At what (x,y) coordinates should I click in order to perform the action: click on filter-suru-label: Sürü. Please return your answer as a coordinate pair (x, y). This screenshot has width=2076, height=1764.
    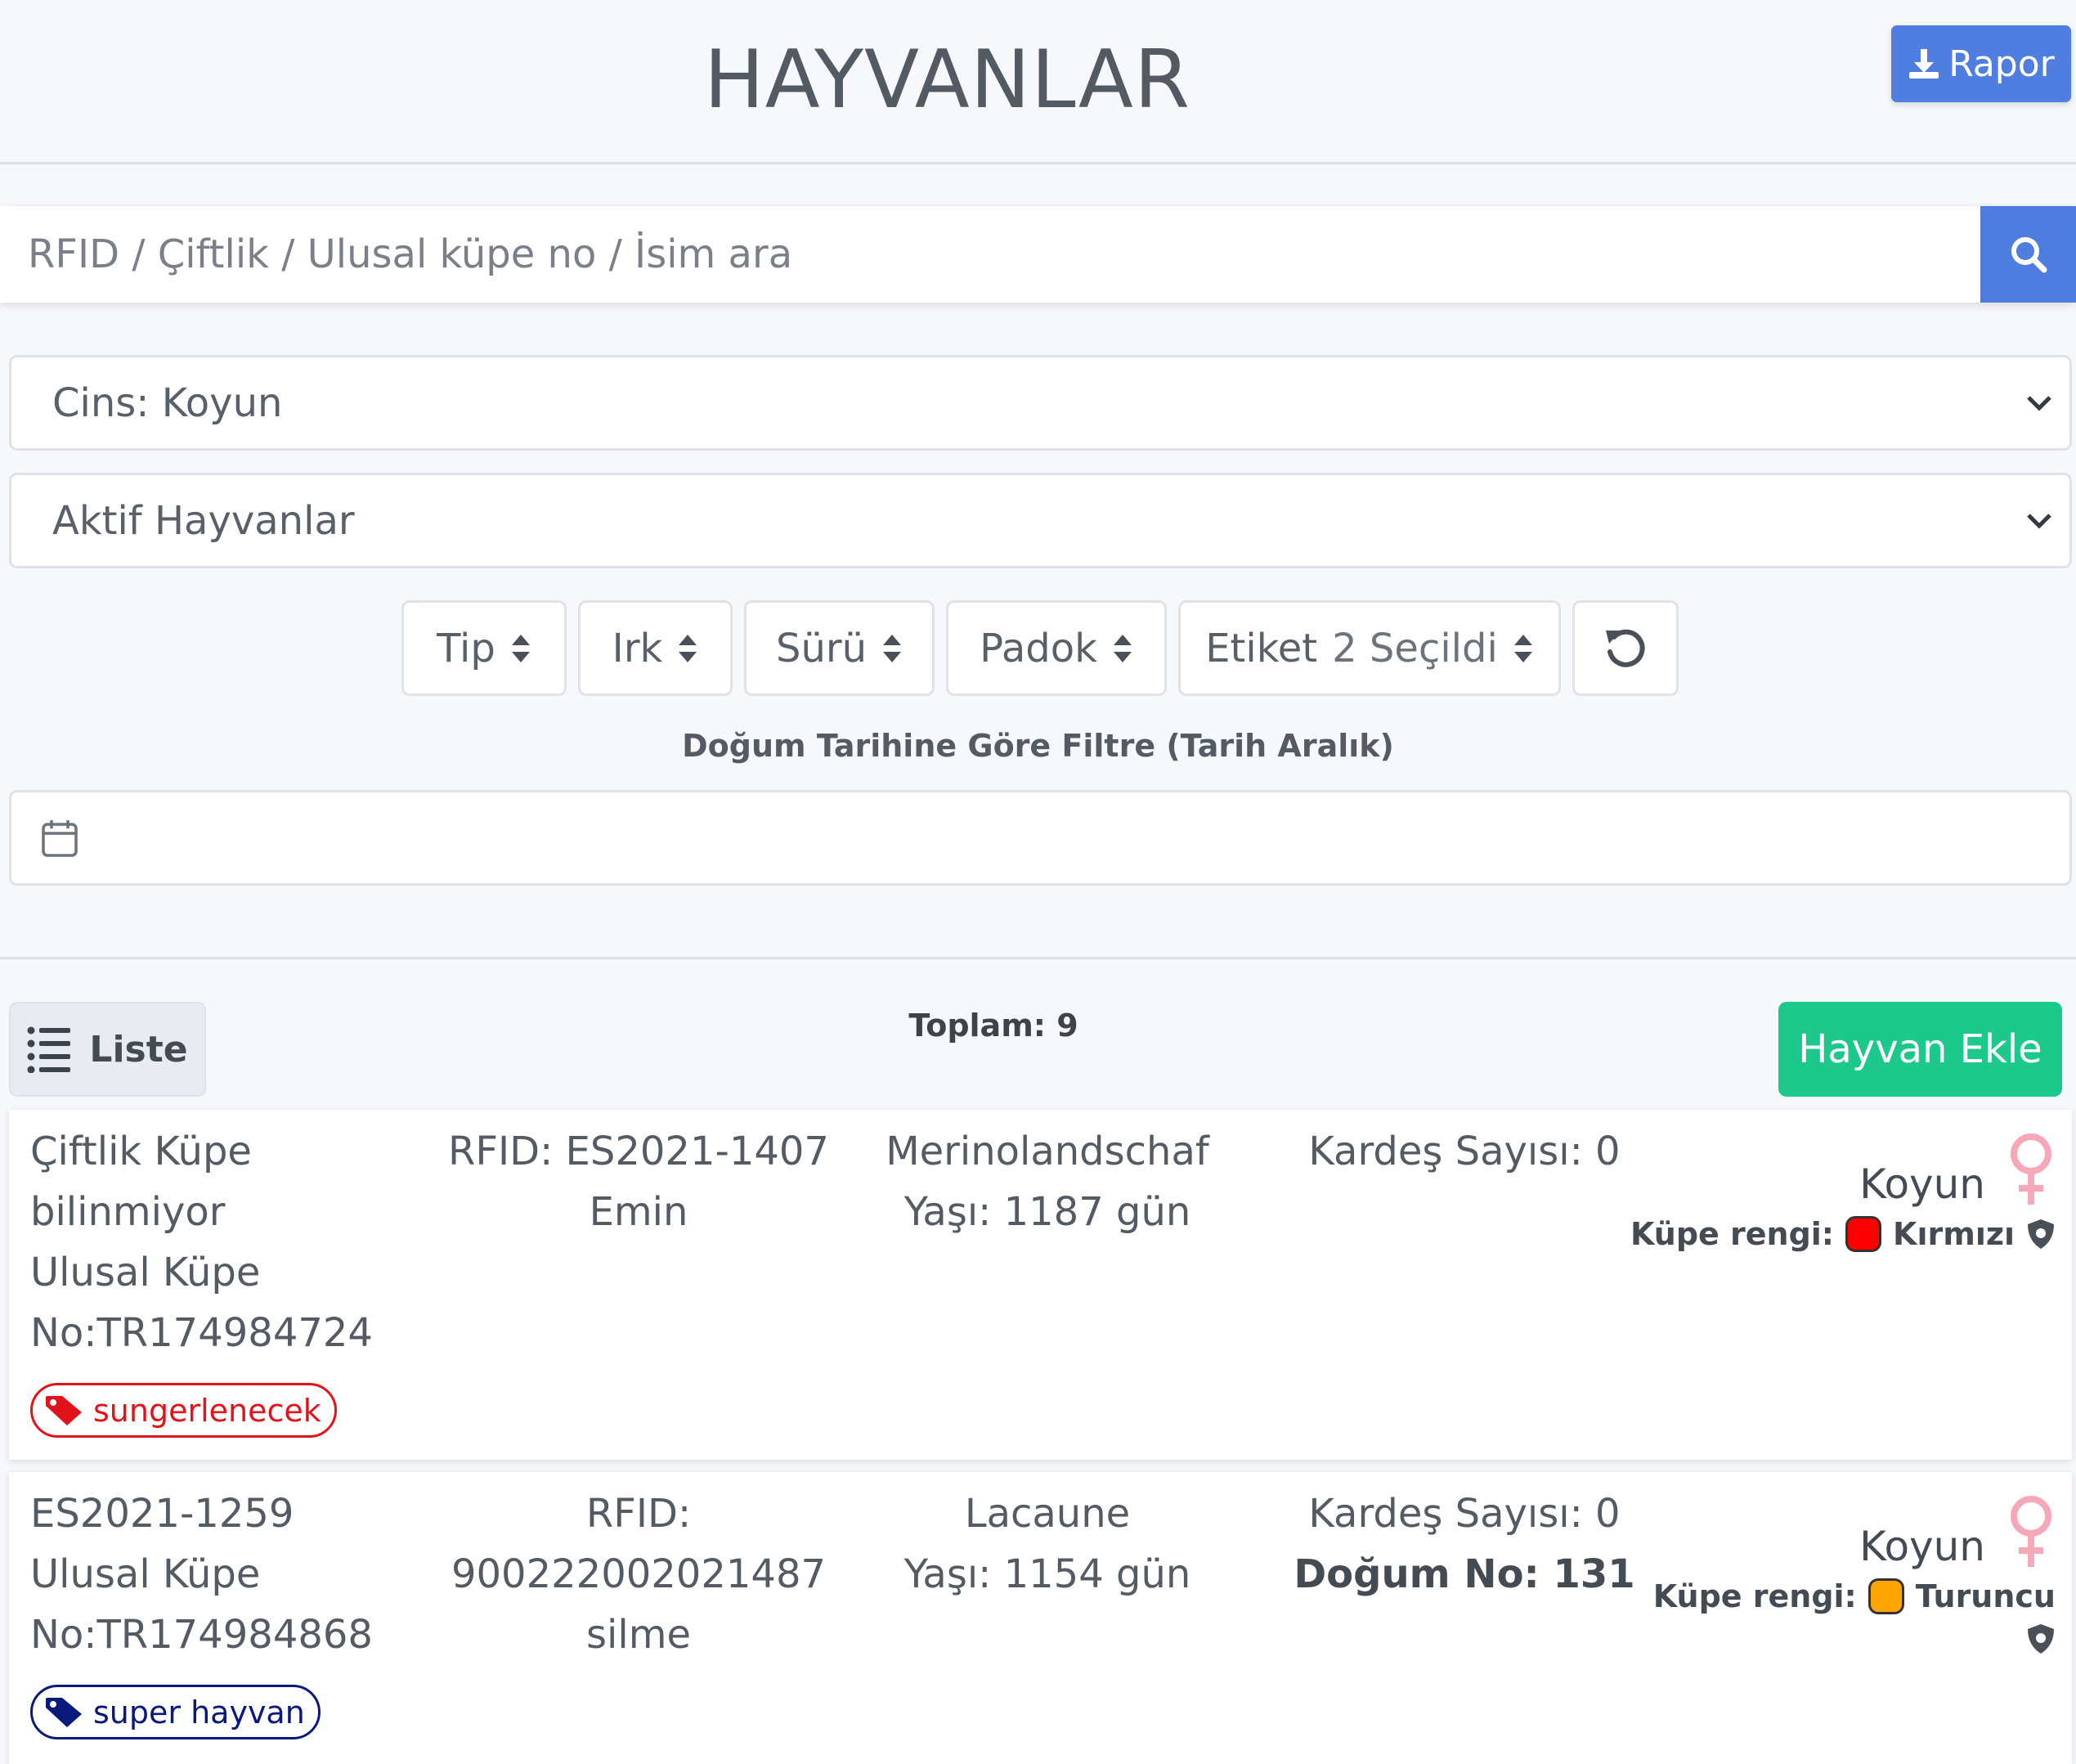
    Looking at the image, I should click on (821, 648).